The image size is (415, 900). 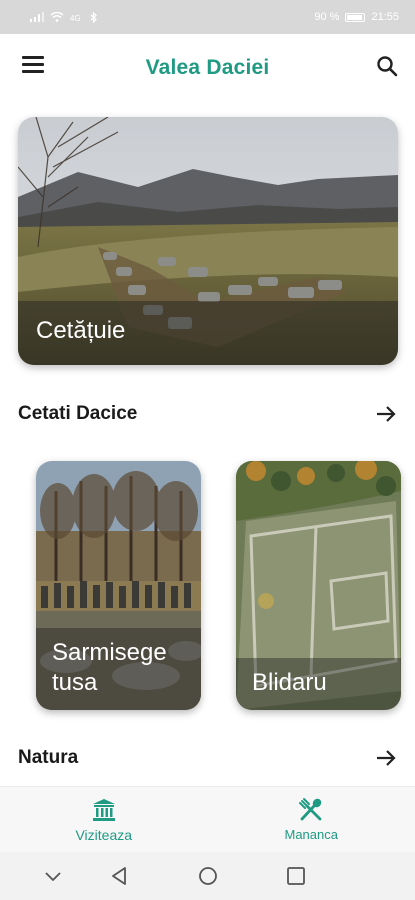 What do you see at coordinates (53, 876) in the screenshot?
I see `chevron-down-icon` at bounding box center [53, 876].